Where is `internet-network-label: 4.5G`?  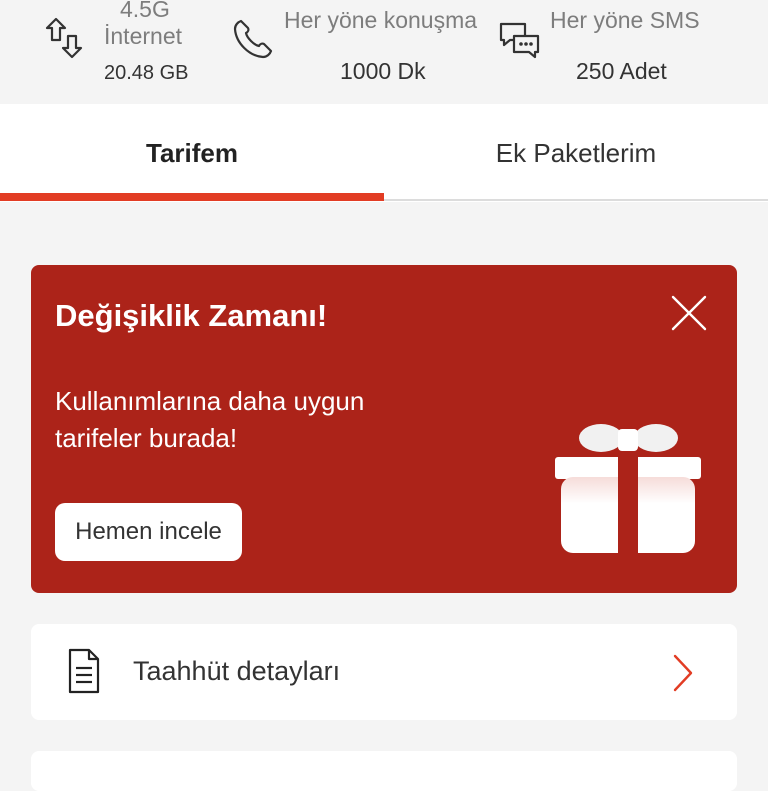
internet-network-label: 4.5G is located at coordinates (145, 11).